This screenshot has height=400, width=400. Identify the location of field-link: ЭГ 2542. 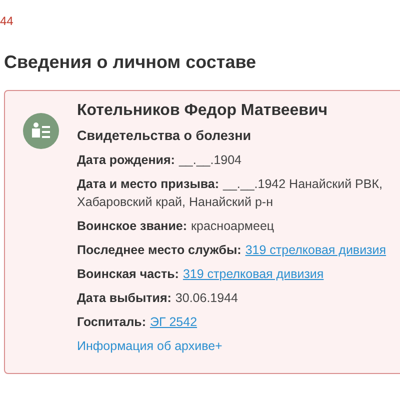
(174, 322).